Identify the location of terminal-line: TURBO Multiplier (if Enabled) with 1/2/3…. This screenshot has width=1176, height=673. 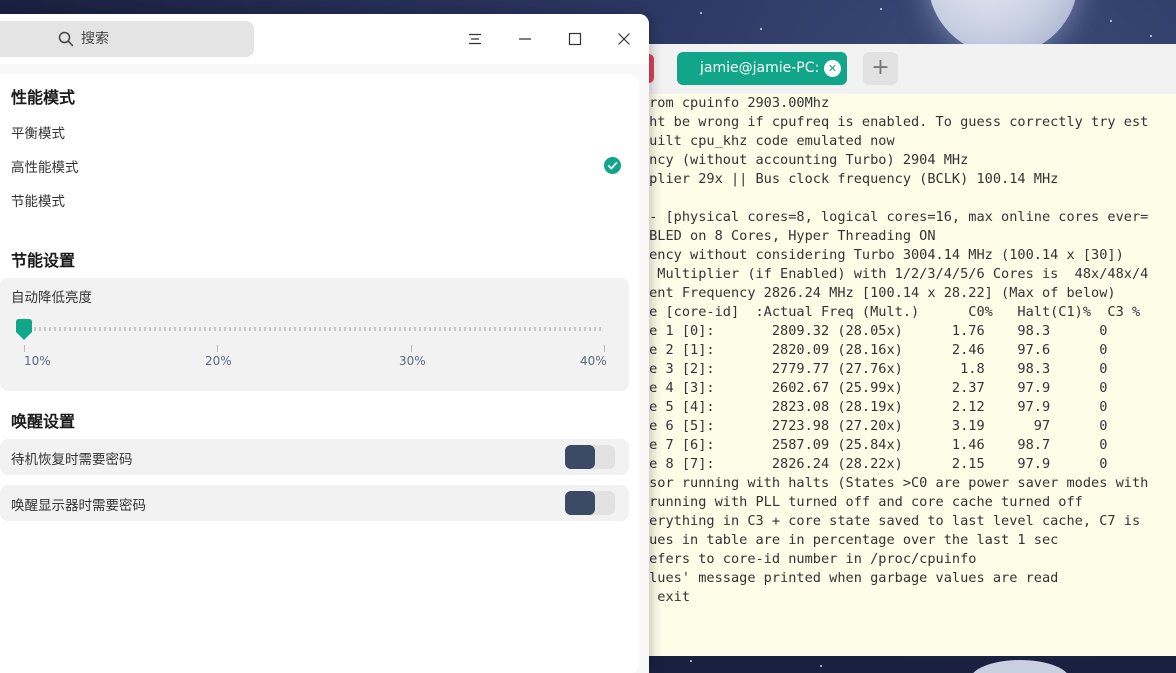
(874, 274).